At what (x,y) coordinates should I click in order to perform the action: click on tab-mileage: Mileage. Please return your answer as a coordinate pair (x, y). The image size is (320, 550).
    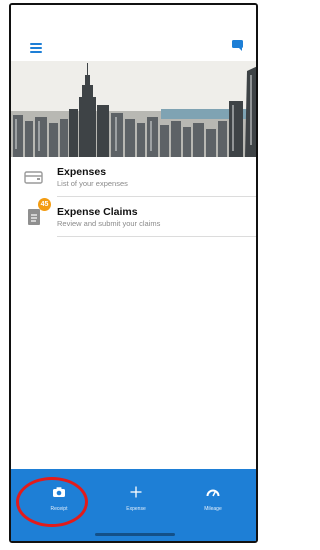
    Looking at the image, I should click on (213, 498).